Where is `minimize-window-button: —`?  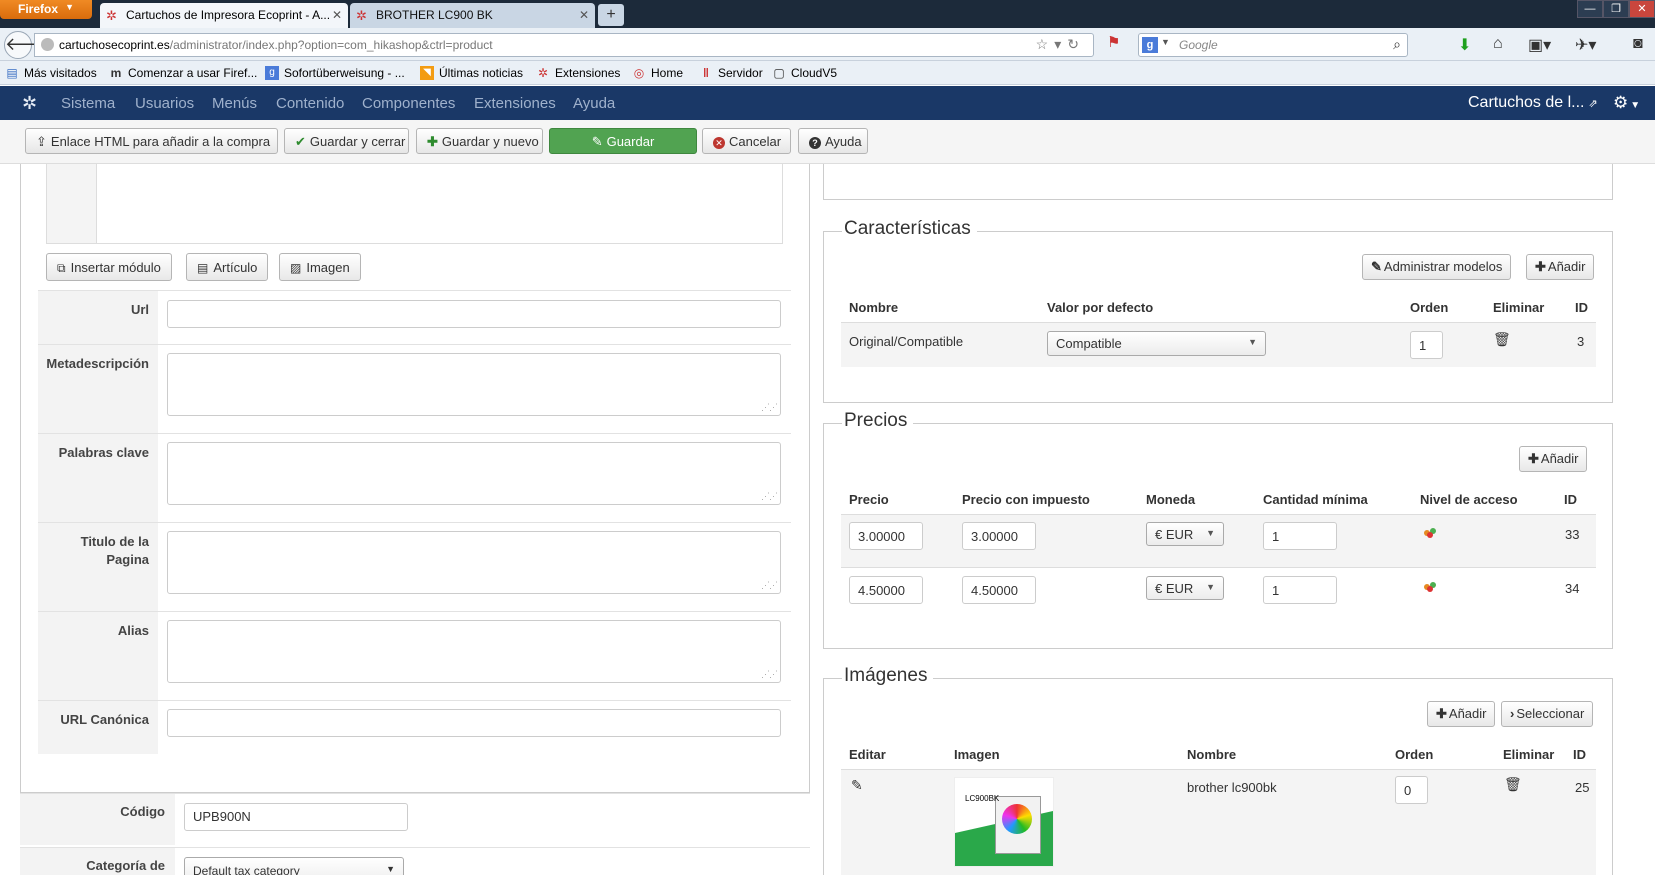
minimize-window-button: — is located at coordinates (1590, 9).